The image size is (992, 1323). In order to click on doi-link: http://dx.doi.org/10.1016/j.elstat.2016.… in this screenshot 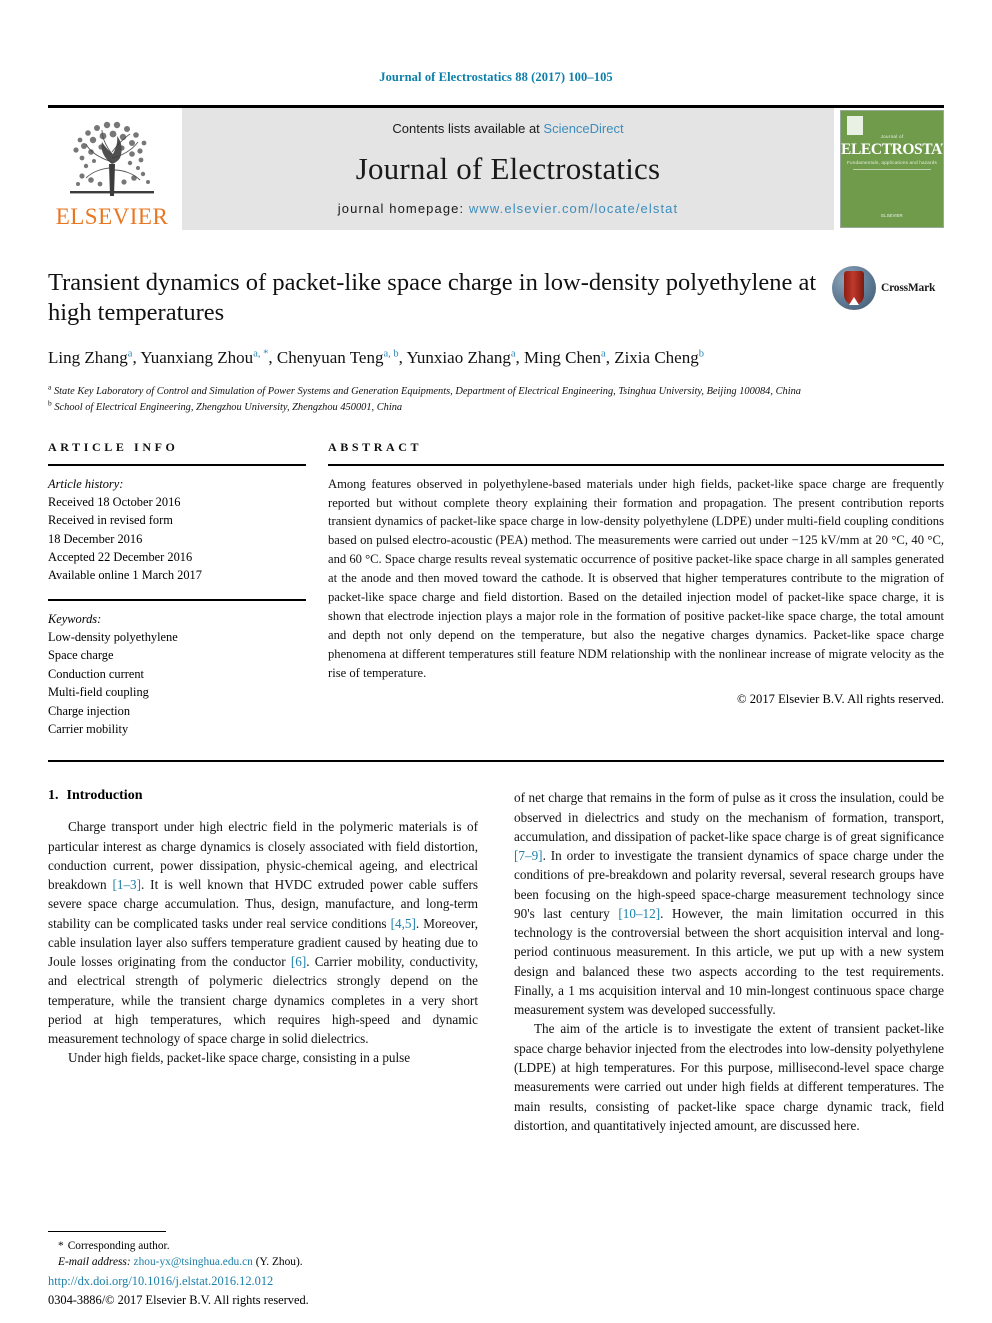, I will do `click(278, 1281)`.